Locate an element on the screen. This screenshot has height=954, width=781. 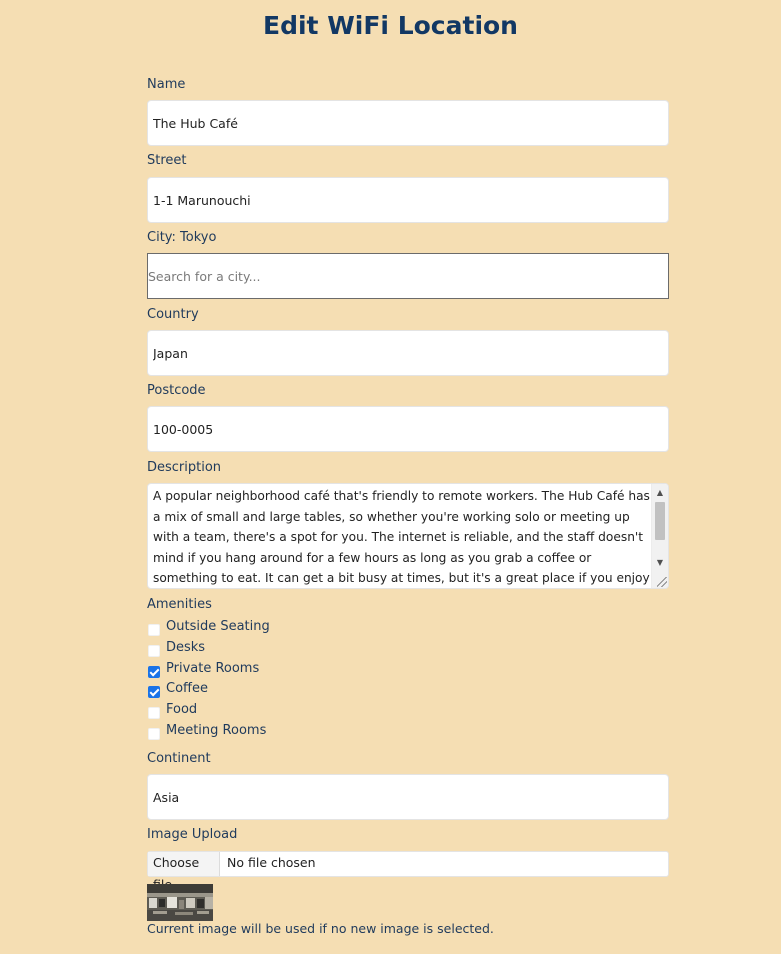
country-label: Country is located at coordinates (173, 314).